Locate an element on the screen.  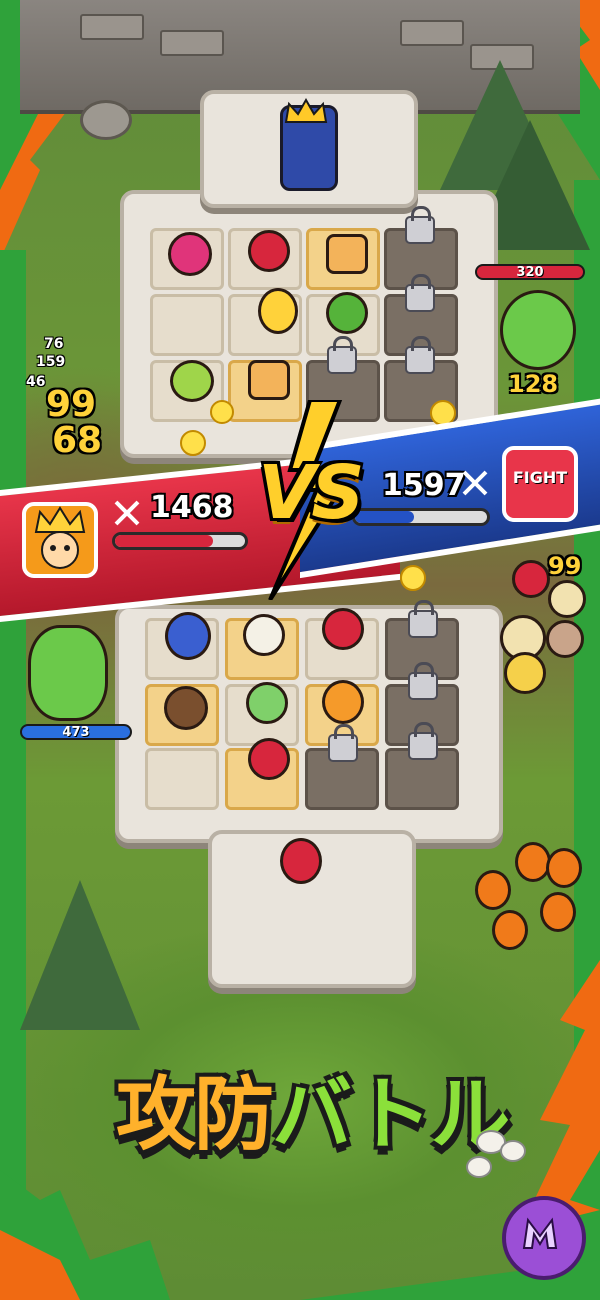
damage-number: 128 is located at coordinates (533, 384).